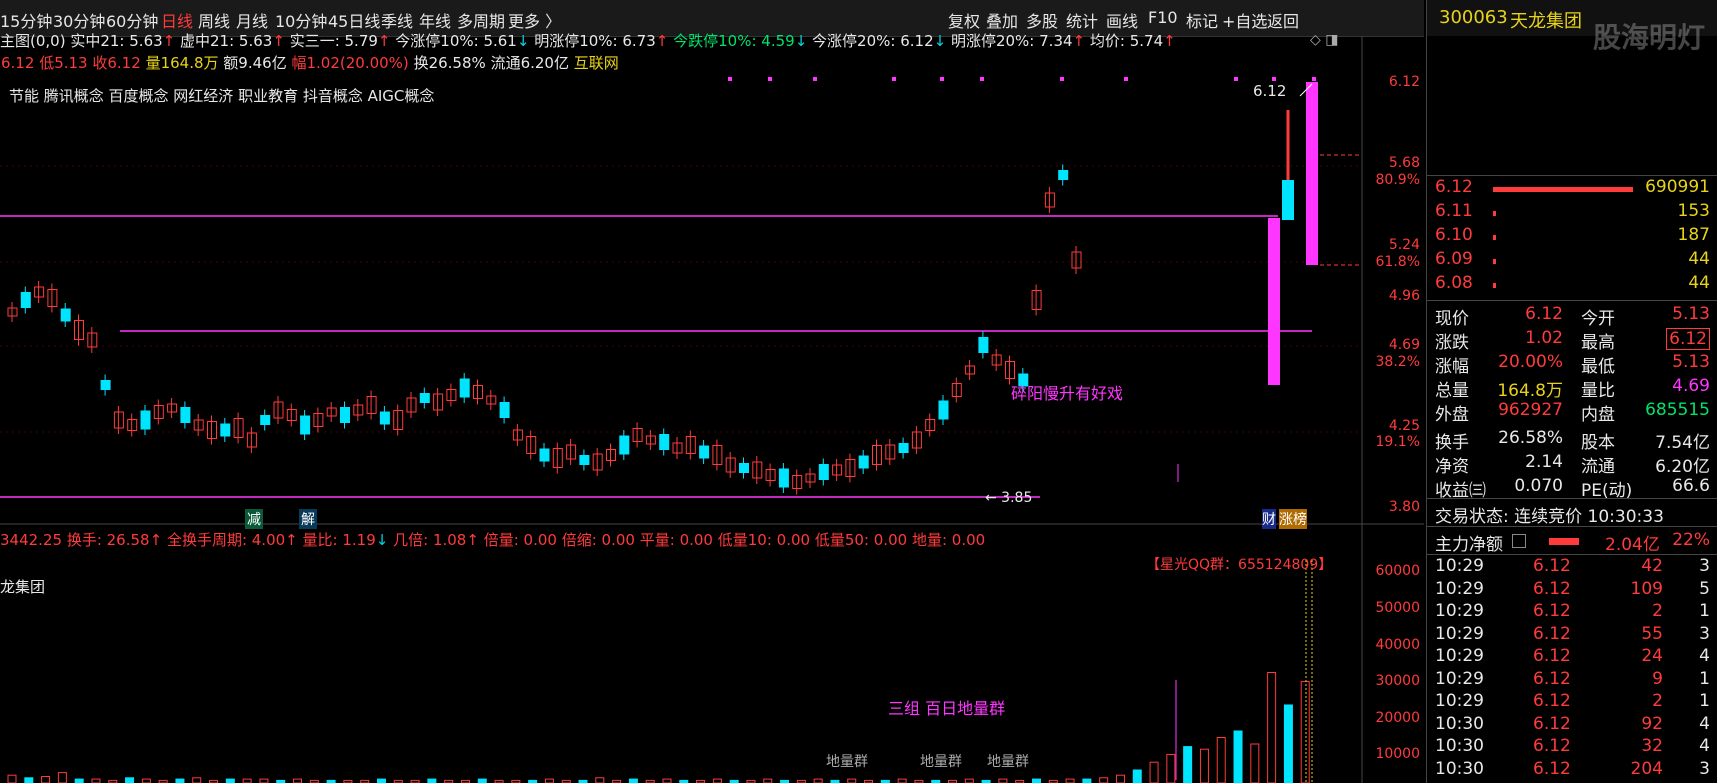 The image size is (1717, 783). Describe the element at coordinates (1473, 17) in the screenshot. I see `stock-code: 300063` at that location.